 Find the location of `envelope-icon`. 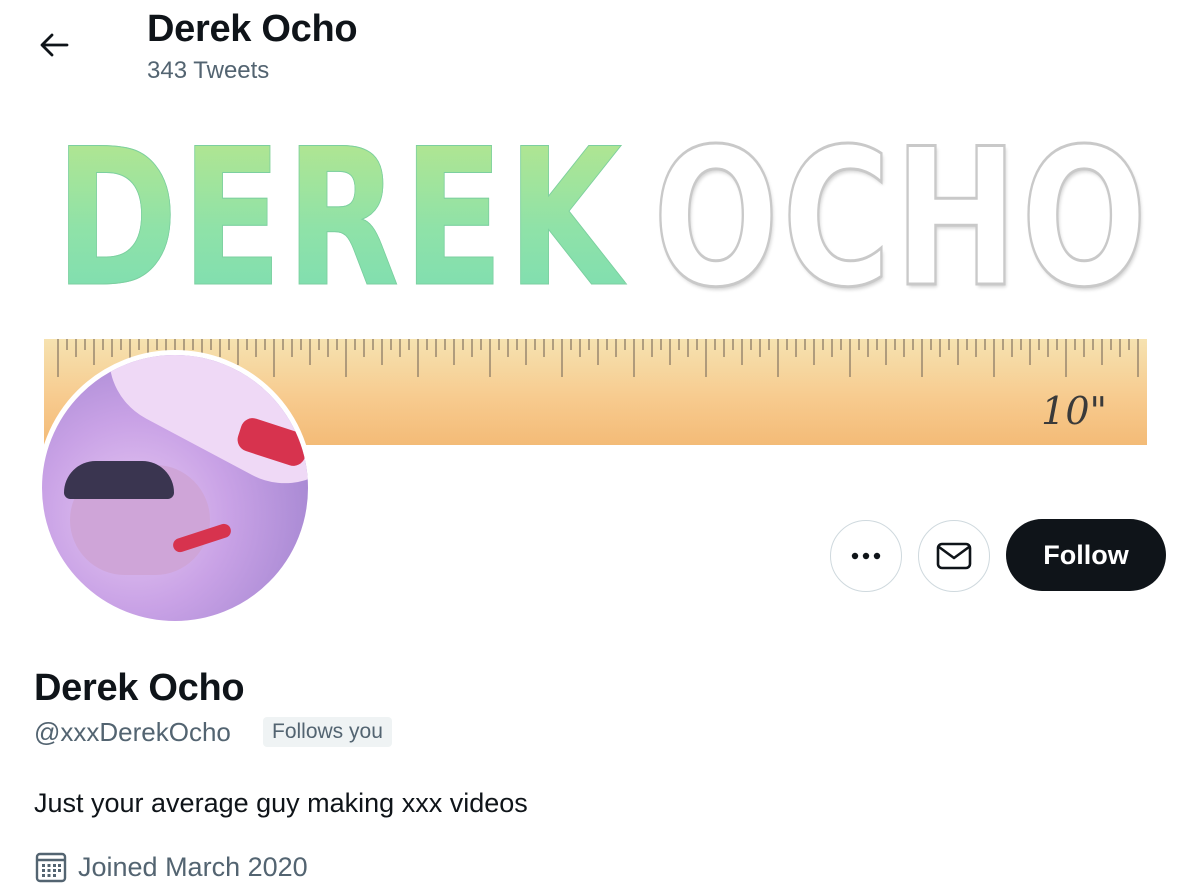

envelope-icon is located at coordinates (954, 556).